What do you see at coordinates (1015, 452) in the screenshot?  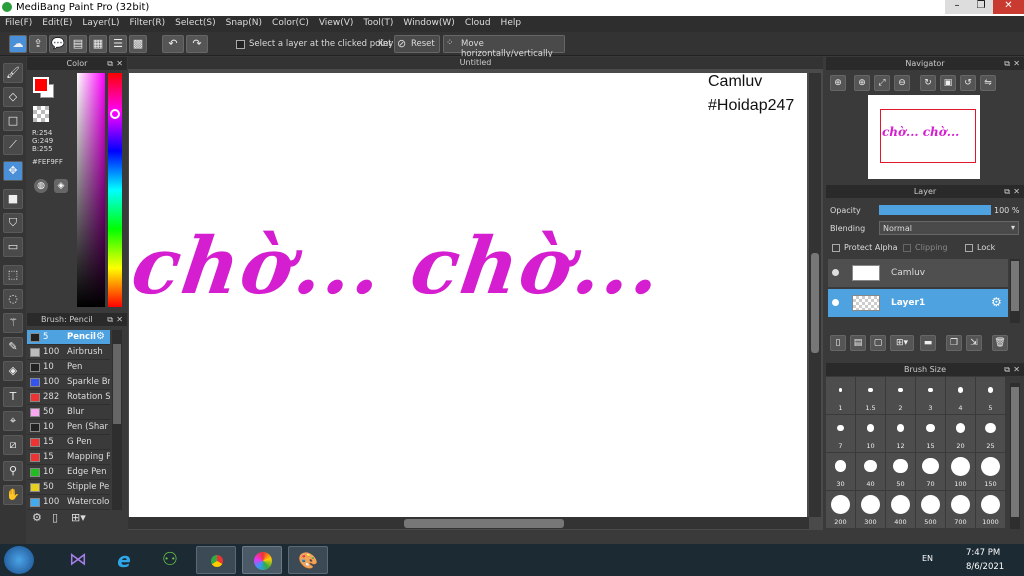 I see `brush-size-scroll-thumb` at bounding box center [1015, 452].